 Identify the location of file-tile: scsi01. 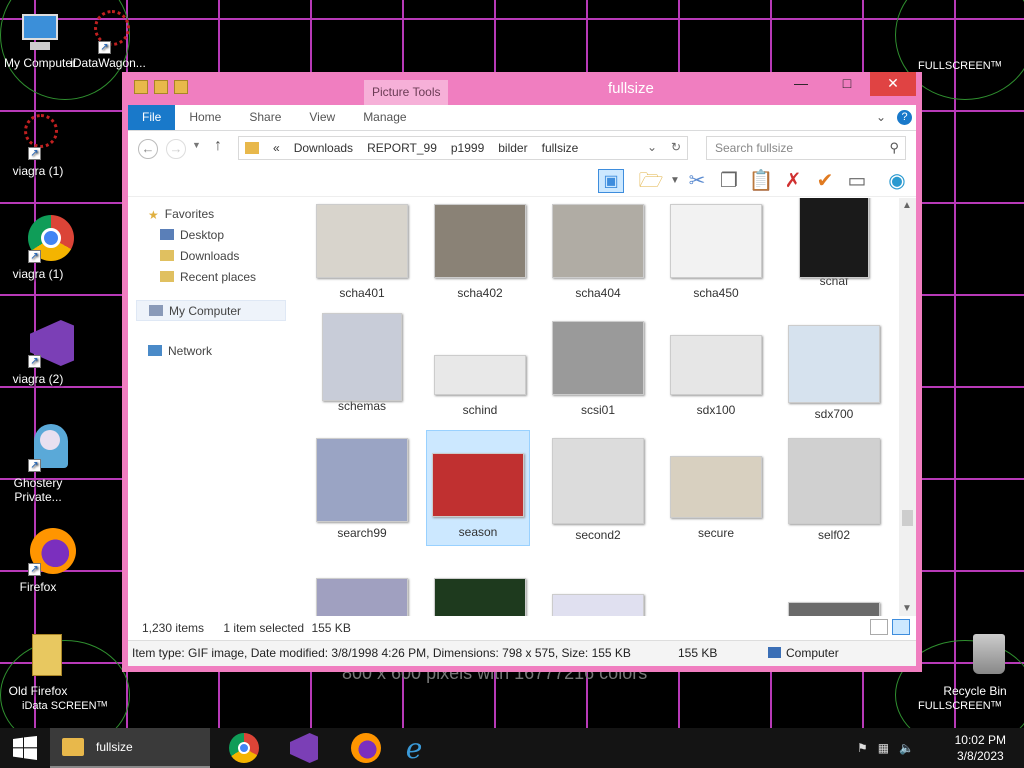
(598, 373).